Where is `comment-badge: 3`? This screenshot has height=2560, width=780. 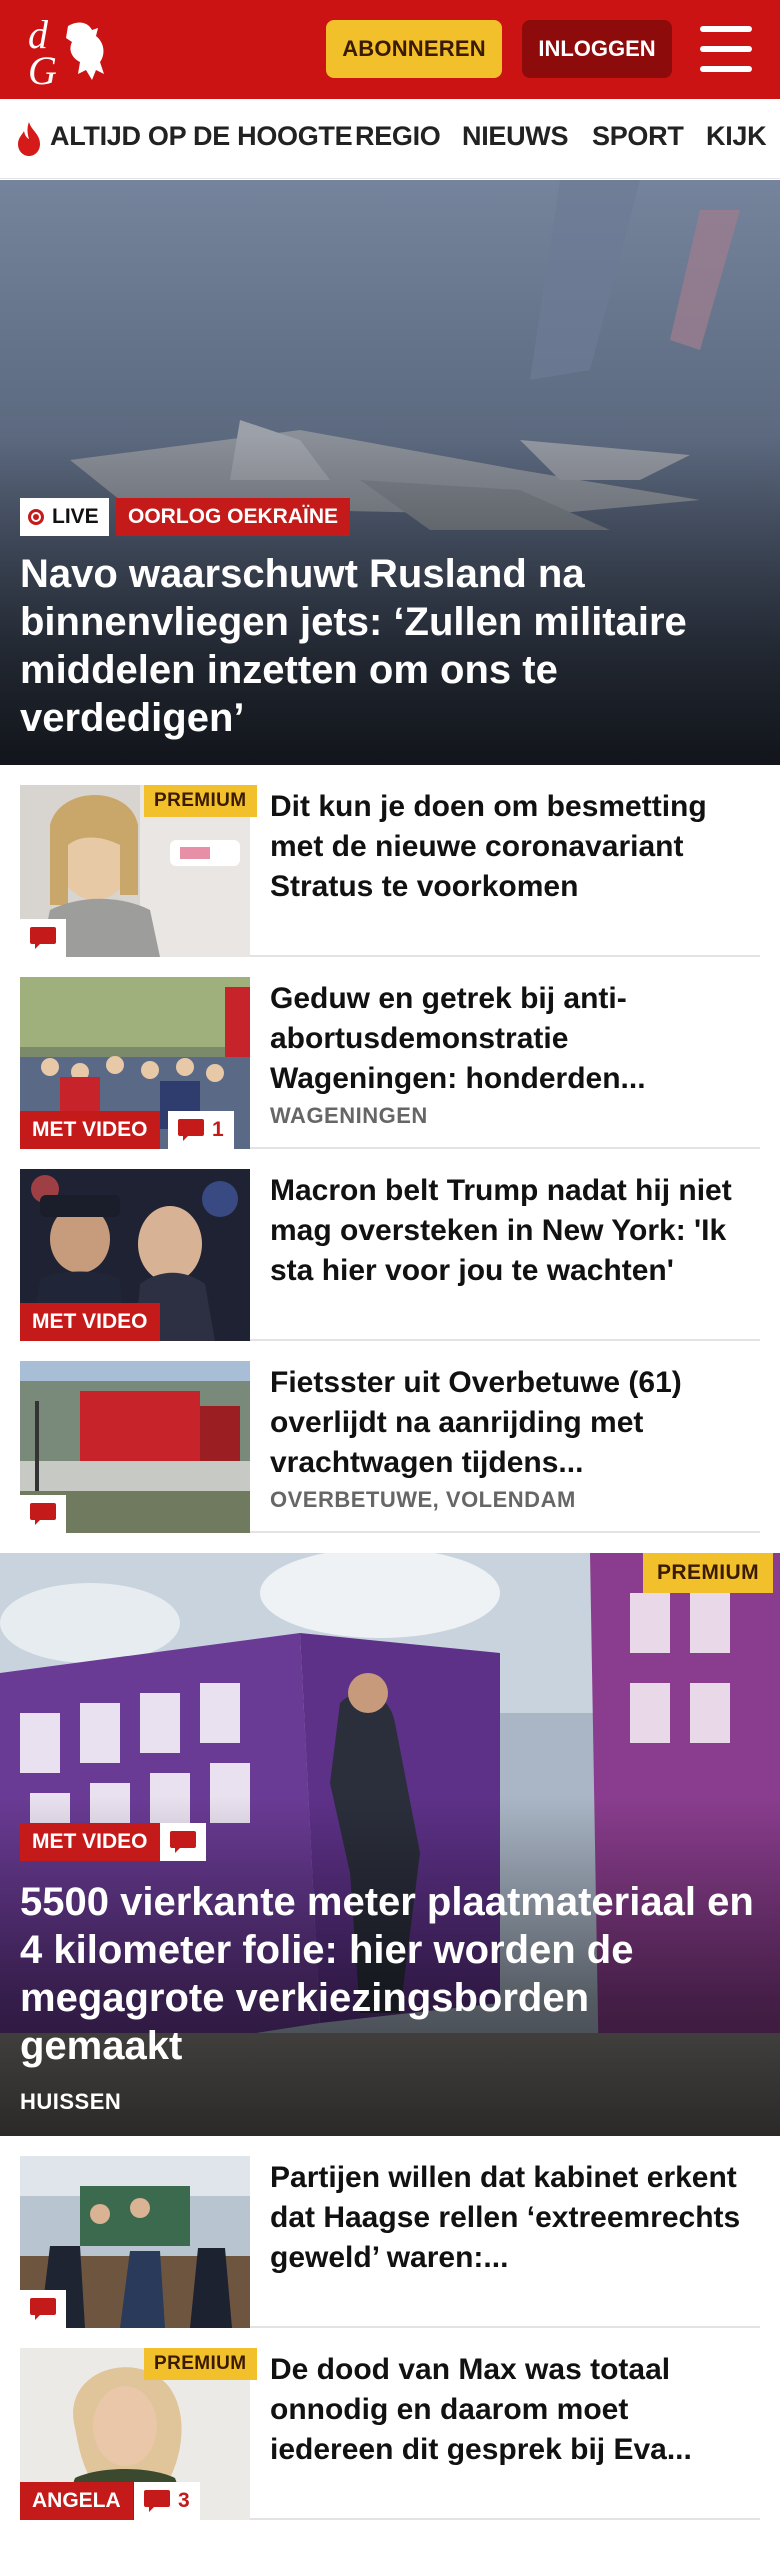
comment-badge: 3 is located at coordinates (167, 2501).